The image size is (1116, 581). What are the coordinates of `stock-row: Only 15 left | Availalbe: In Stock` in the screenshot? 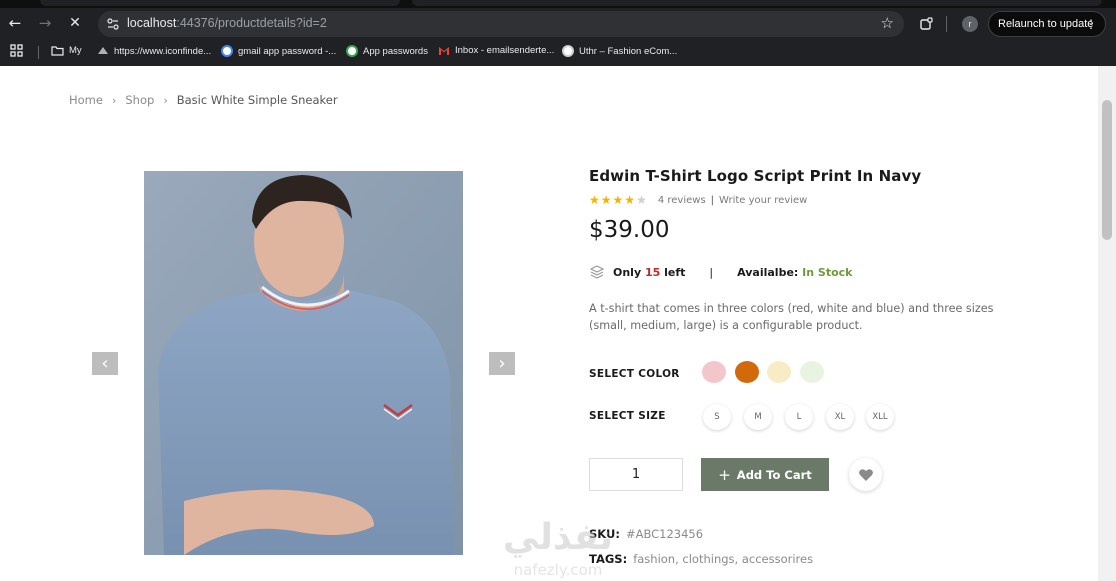 It's located at (720, 272).